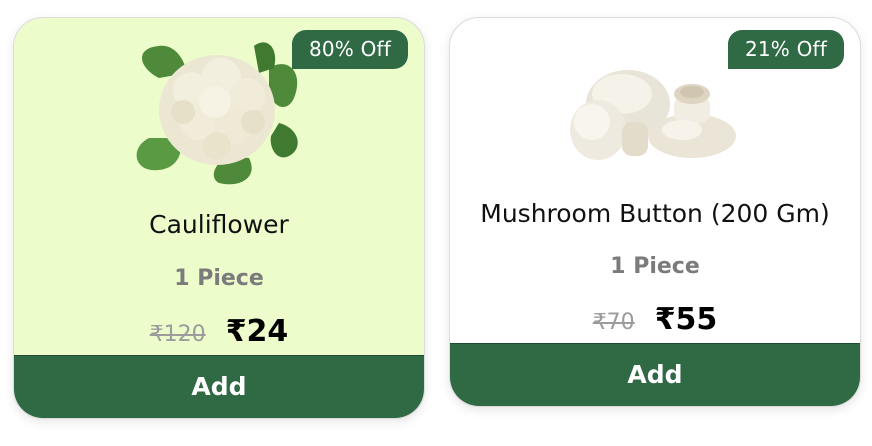 The height and width of the screenshot is (446, 872). What do you see at coordinates (653, 115) in the screenshot?
I see `mushroom-image` at bounding box center [653, 115].